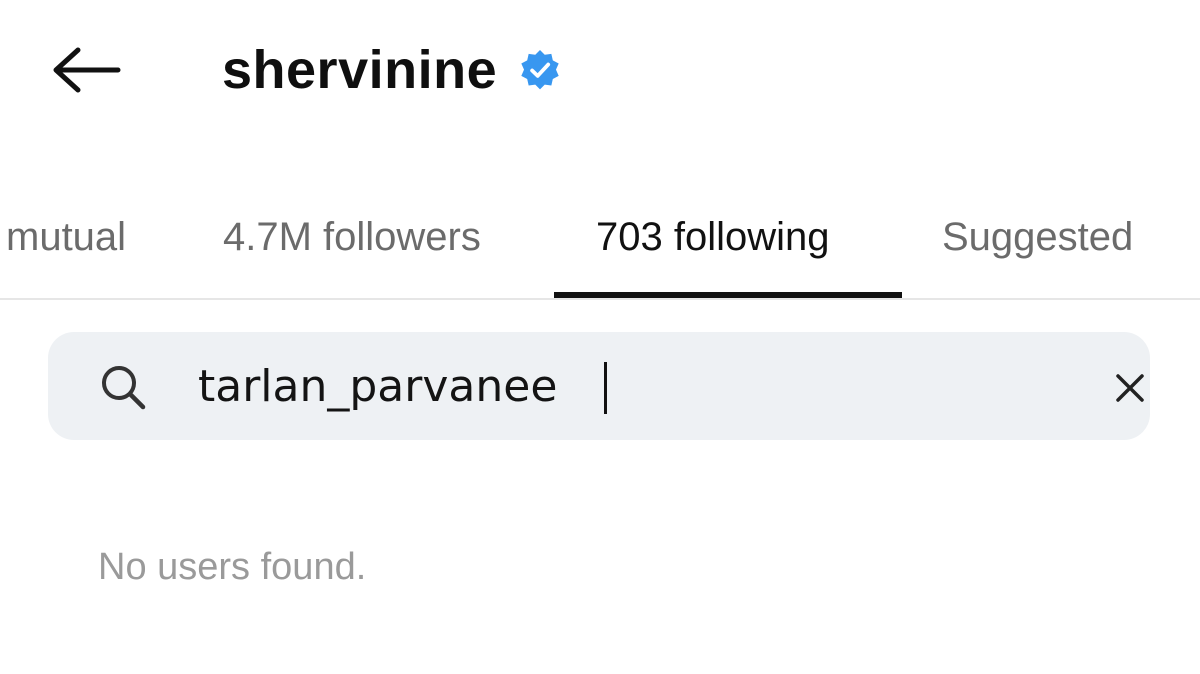  What do you see at coordinates (66, 237) in the screenshot?
I see `tab-mutual: mutual` at bounding box center [66, 237].